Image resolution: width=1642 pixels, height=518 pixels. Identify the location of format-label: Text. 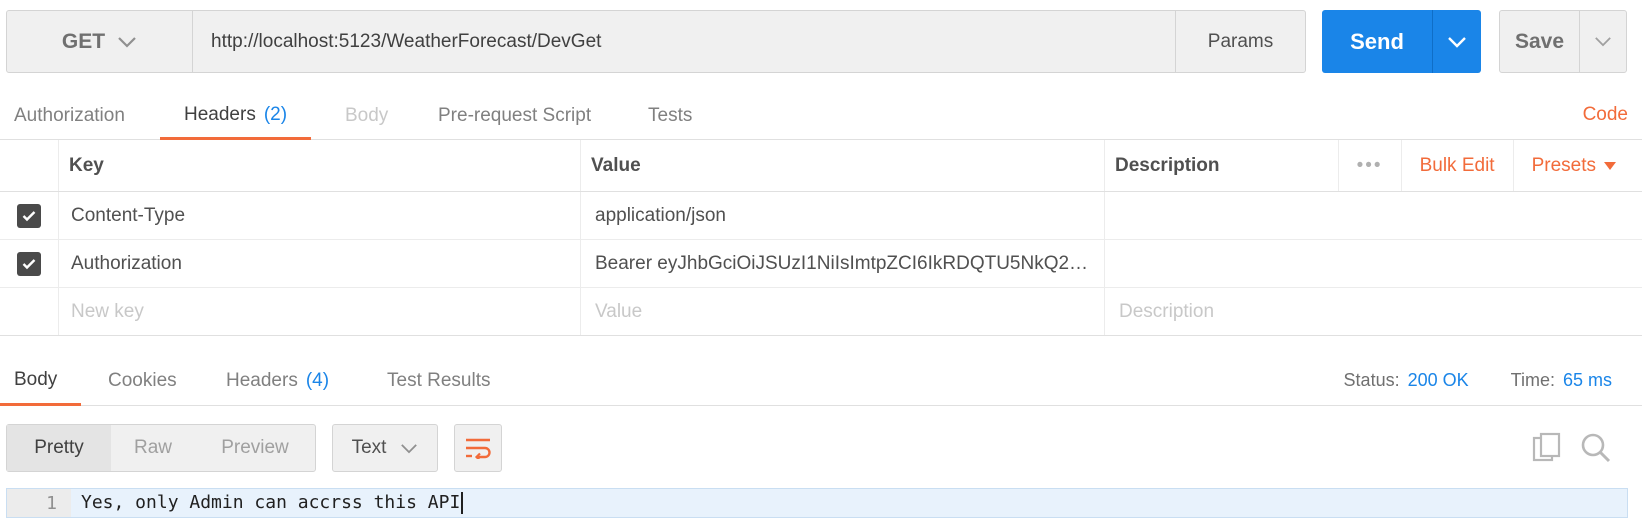
(369, 447).